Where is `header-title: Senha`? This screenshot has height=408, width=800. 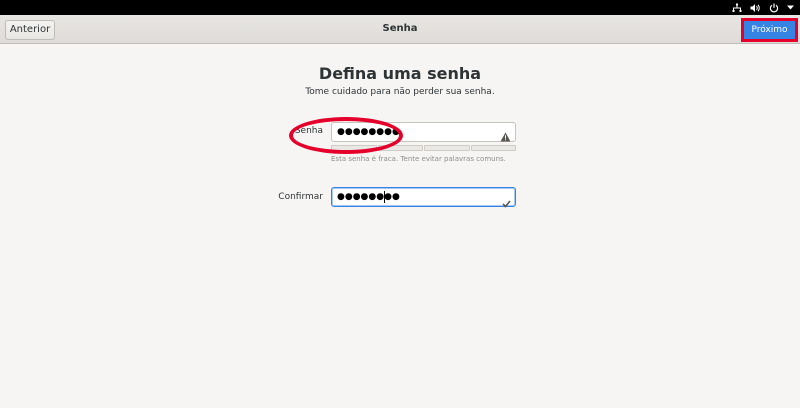
header-title: Senha is located at coordinates (400, 28).